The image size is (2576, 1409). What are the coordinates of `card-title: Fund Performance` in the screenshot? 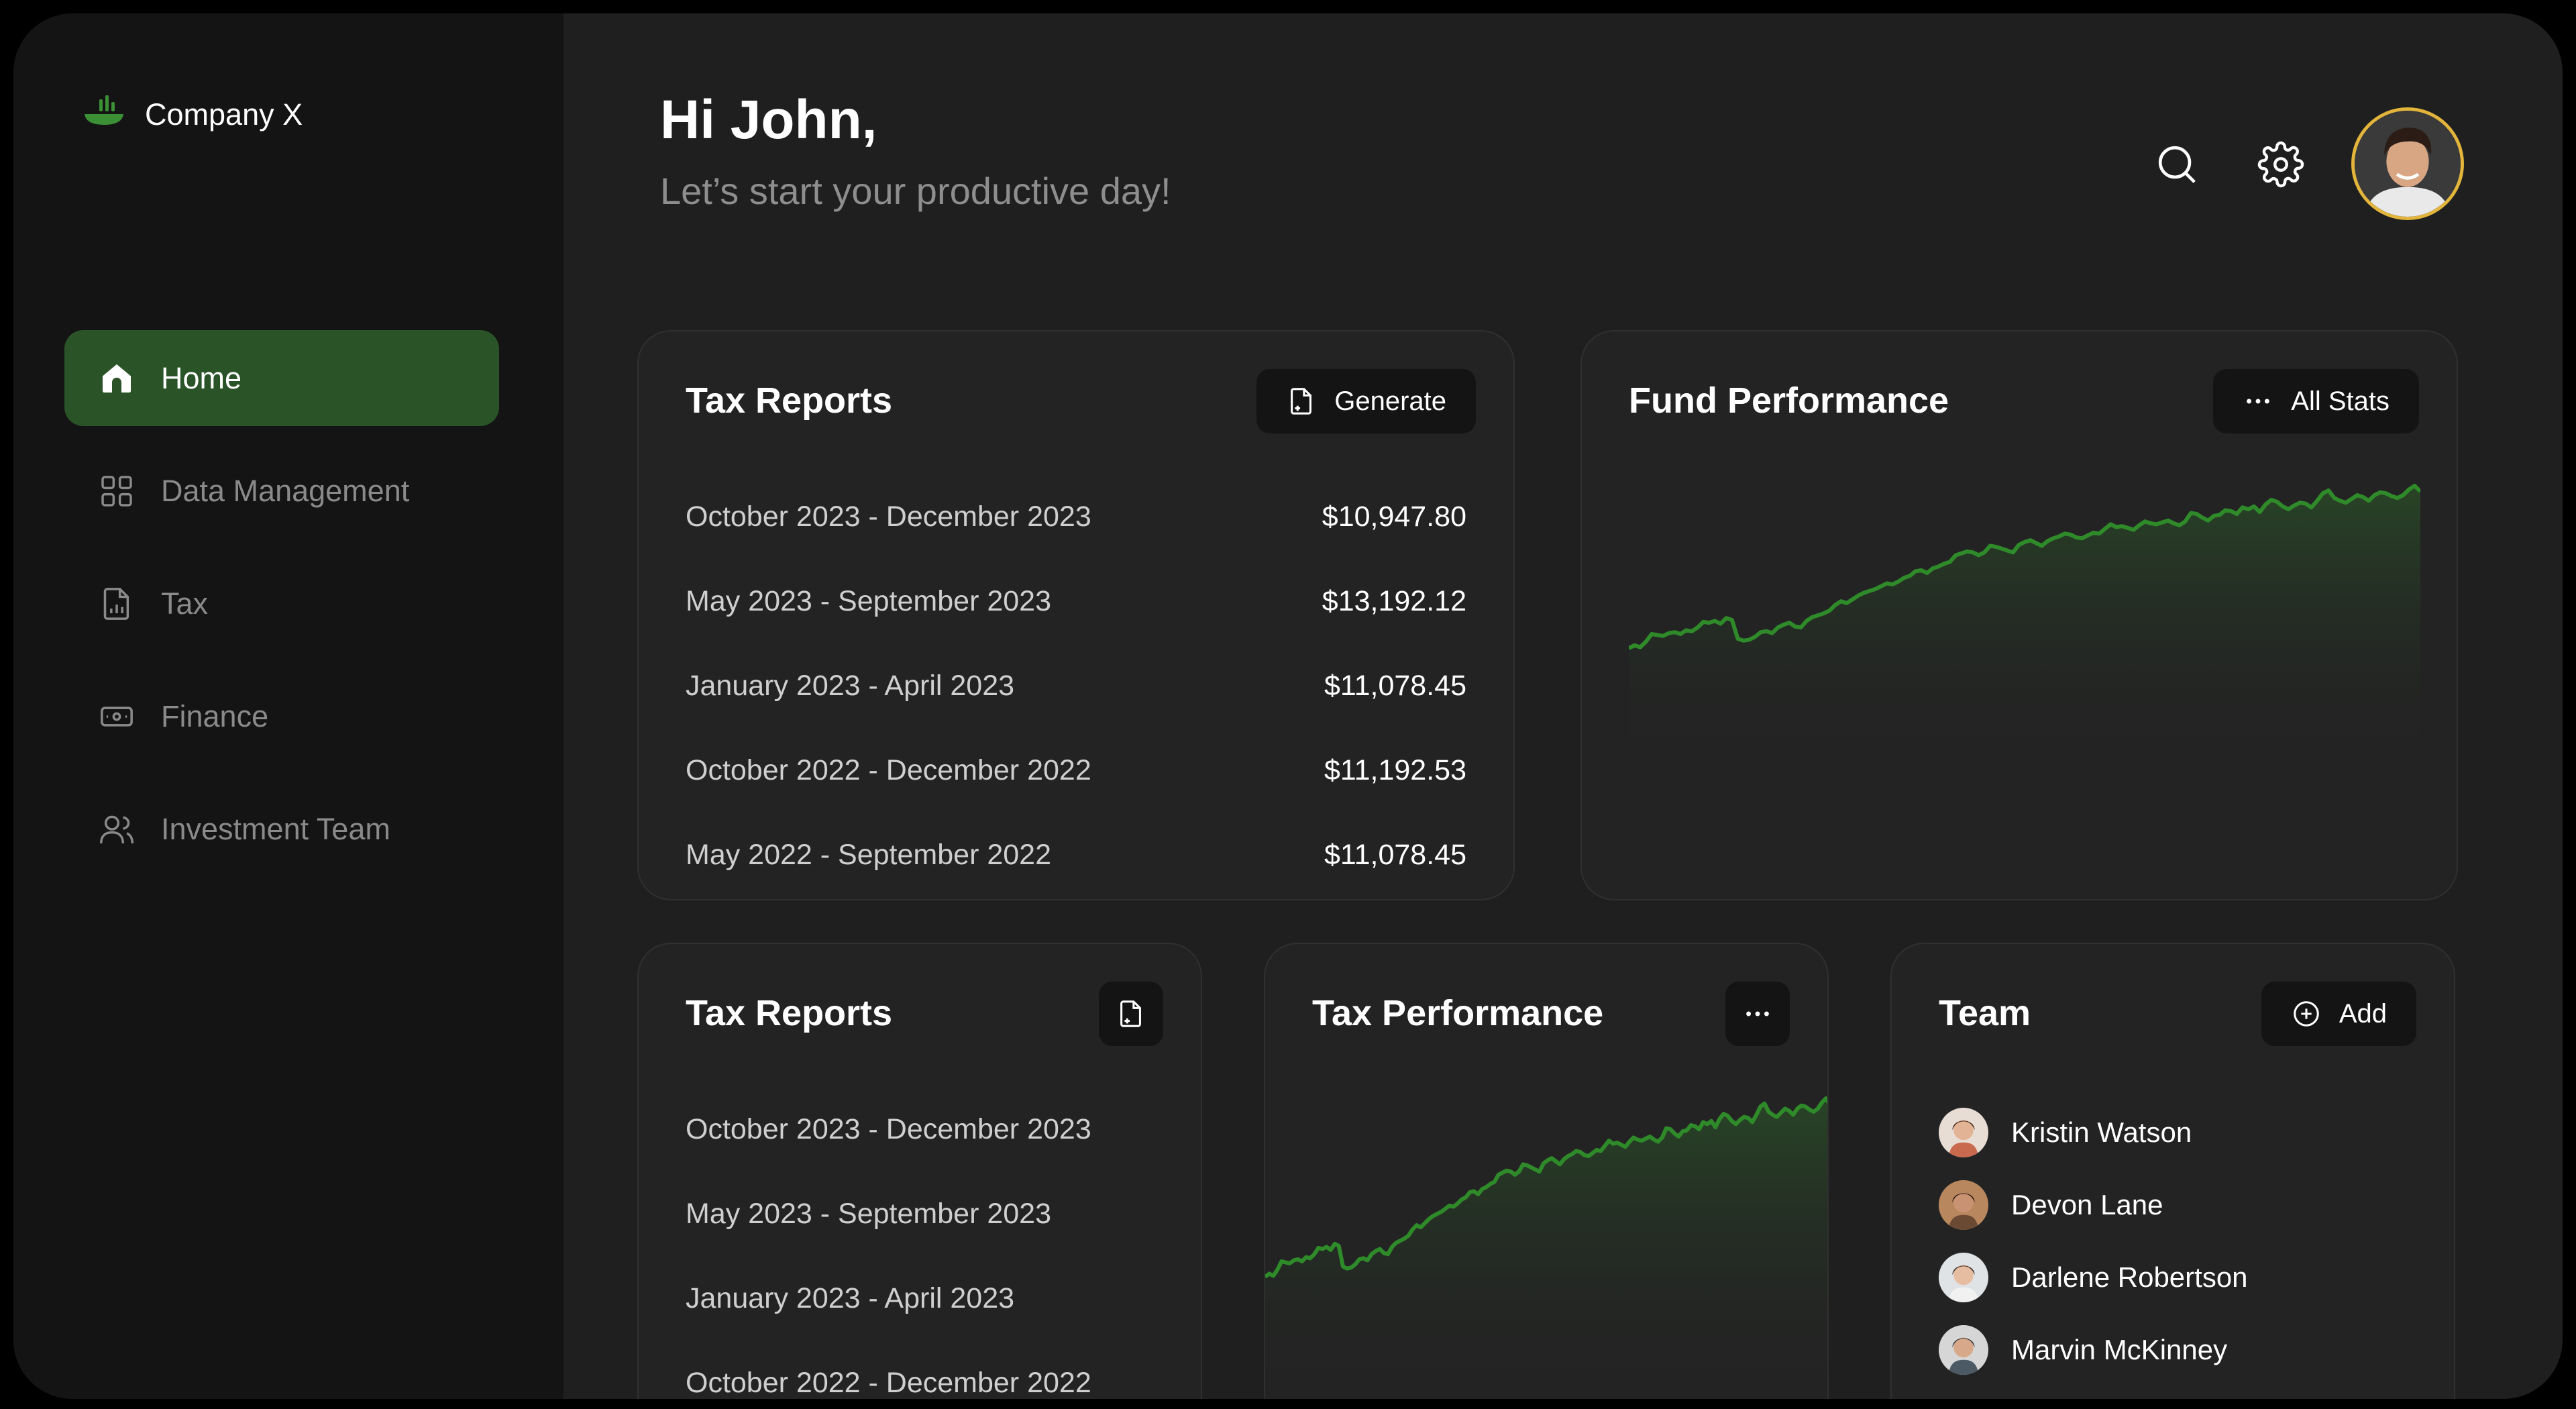 It's located at (1789, 400).